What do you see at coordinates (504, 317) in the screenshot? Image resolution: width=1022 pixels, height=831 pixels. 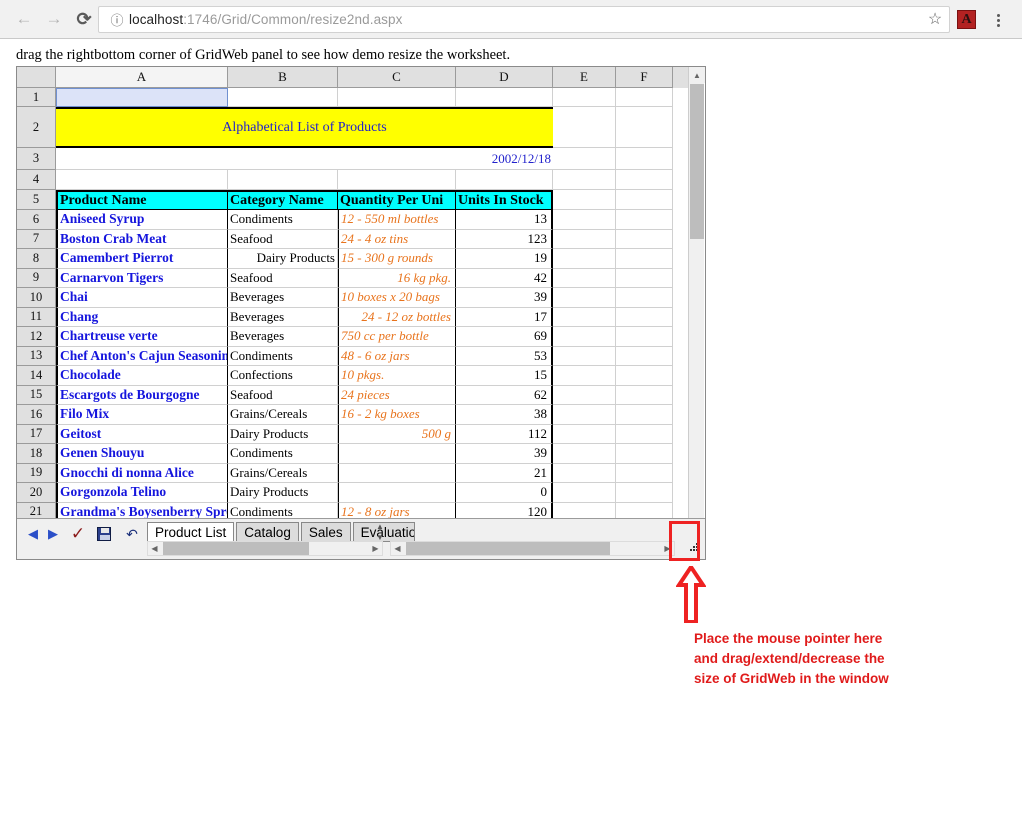 I see `cell-units-in-stock: 17` at bounding box center [504, 317].